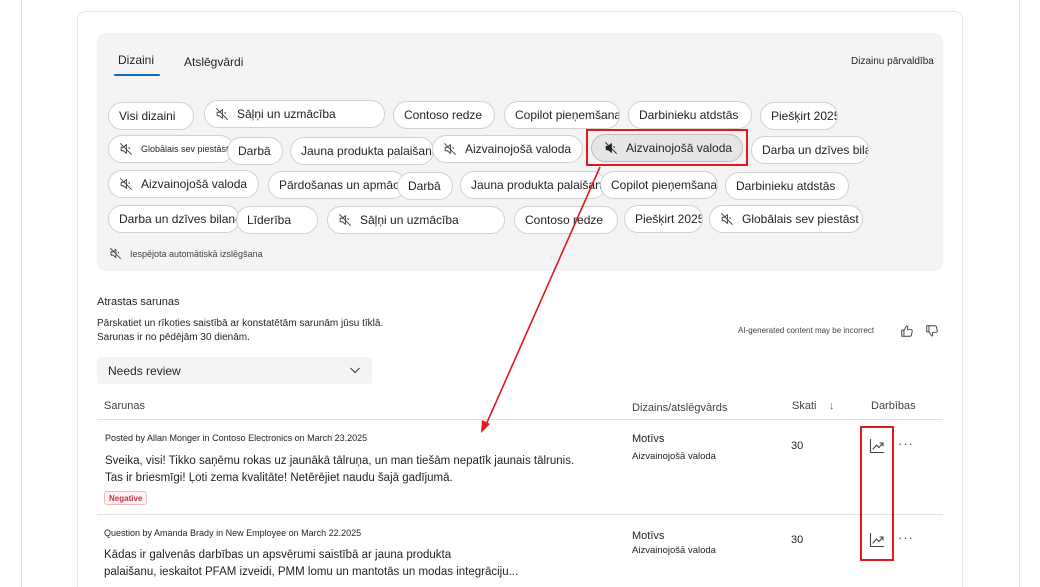 The height and width of the screenshot is (587, 1040). I want to click on chip-topic: Pārdošanas un apmācība, so click(337, 185).